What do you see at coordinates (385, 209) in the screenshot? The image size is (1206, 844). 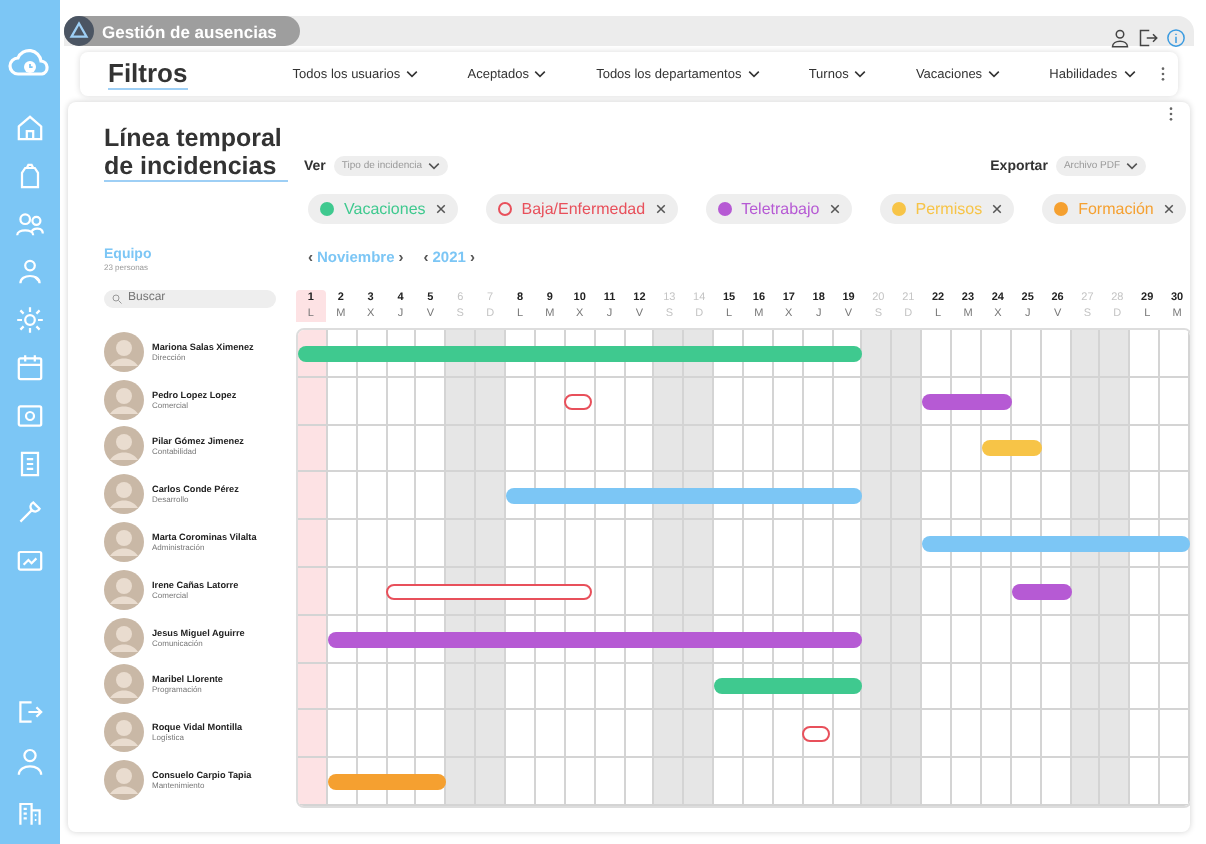 I see `legend-label: Vacaciones` at bounding box center [385, 209].